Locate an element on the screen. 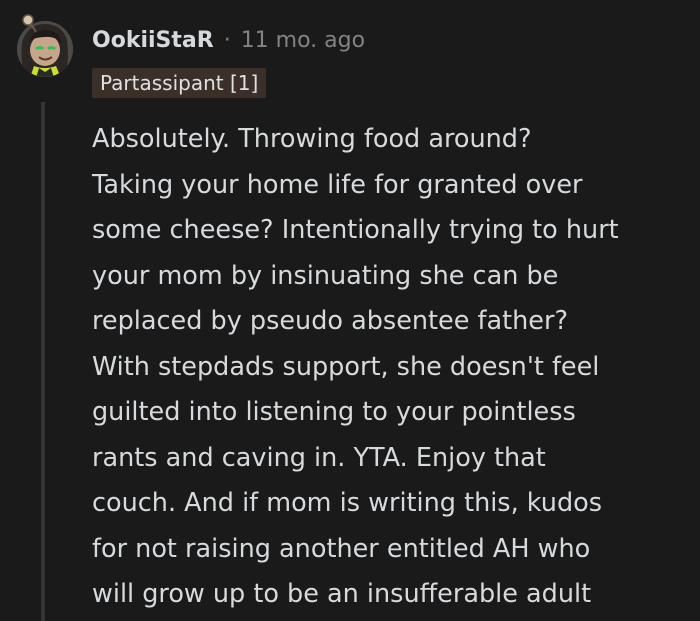  user-avatar is located at coordinates (45, 45).